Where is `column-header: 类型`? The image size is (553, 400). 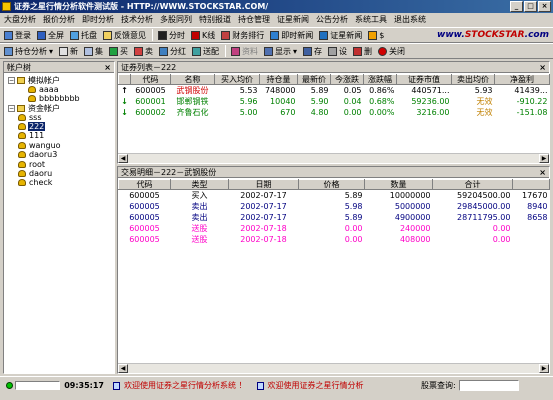 column-header: 类型 is located at coordinates (199, 184).